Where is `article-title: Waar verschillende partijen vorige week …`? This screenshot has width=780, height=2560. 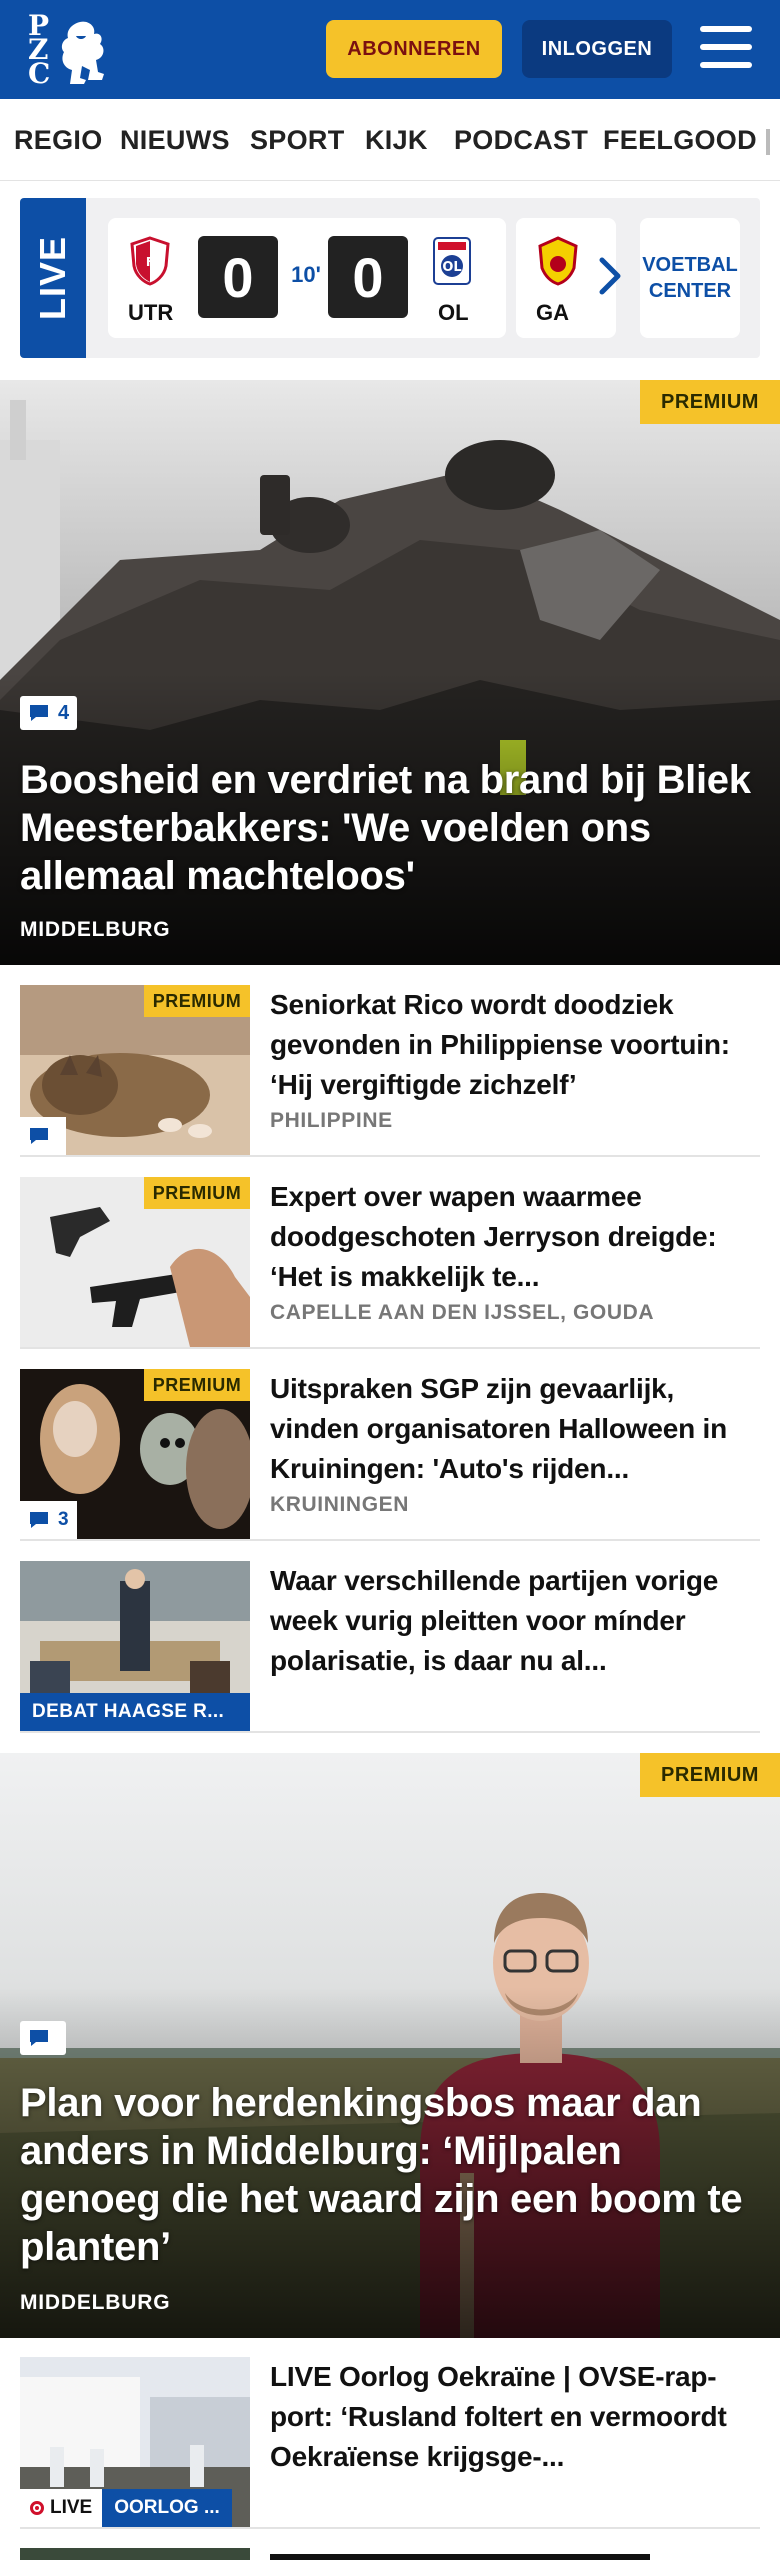 article-title: Waar verschillende partijen vorige week … is located at coordinates (515, 1621).